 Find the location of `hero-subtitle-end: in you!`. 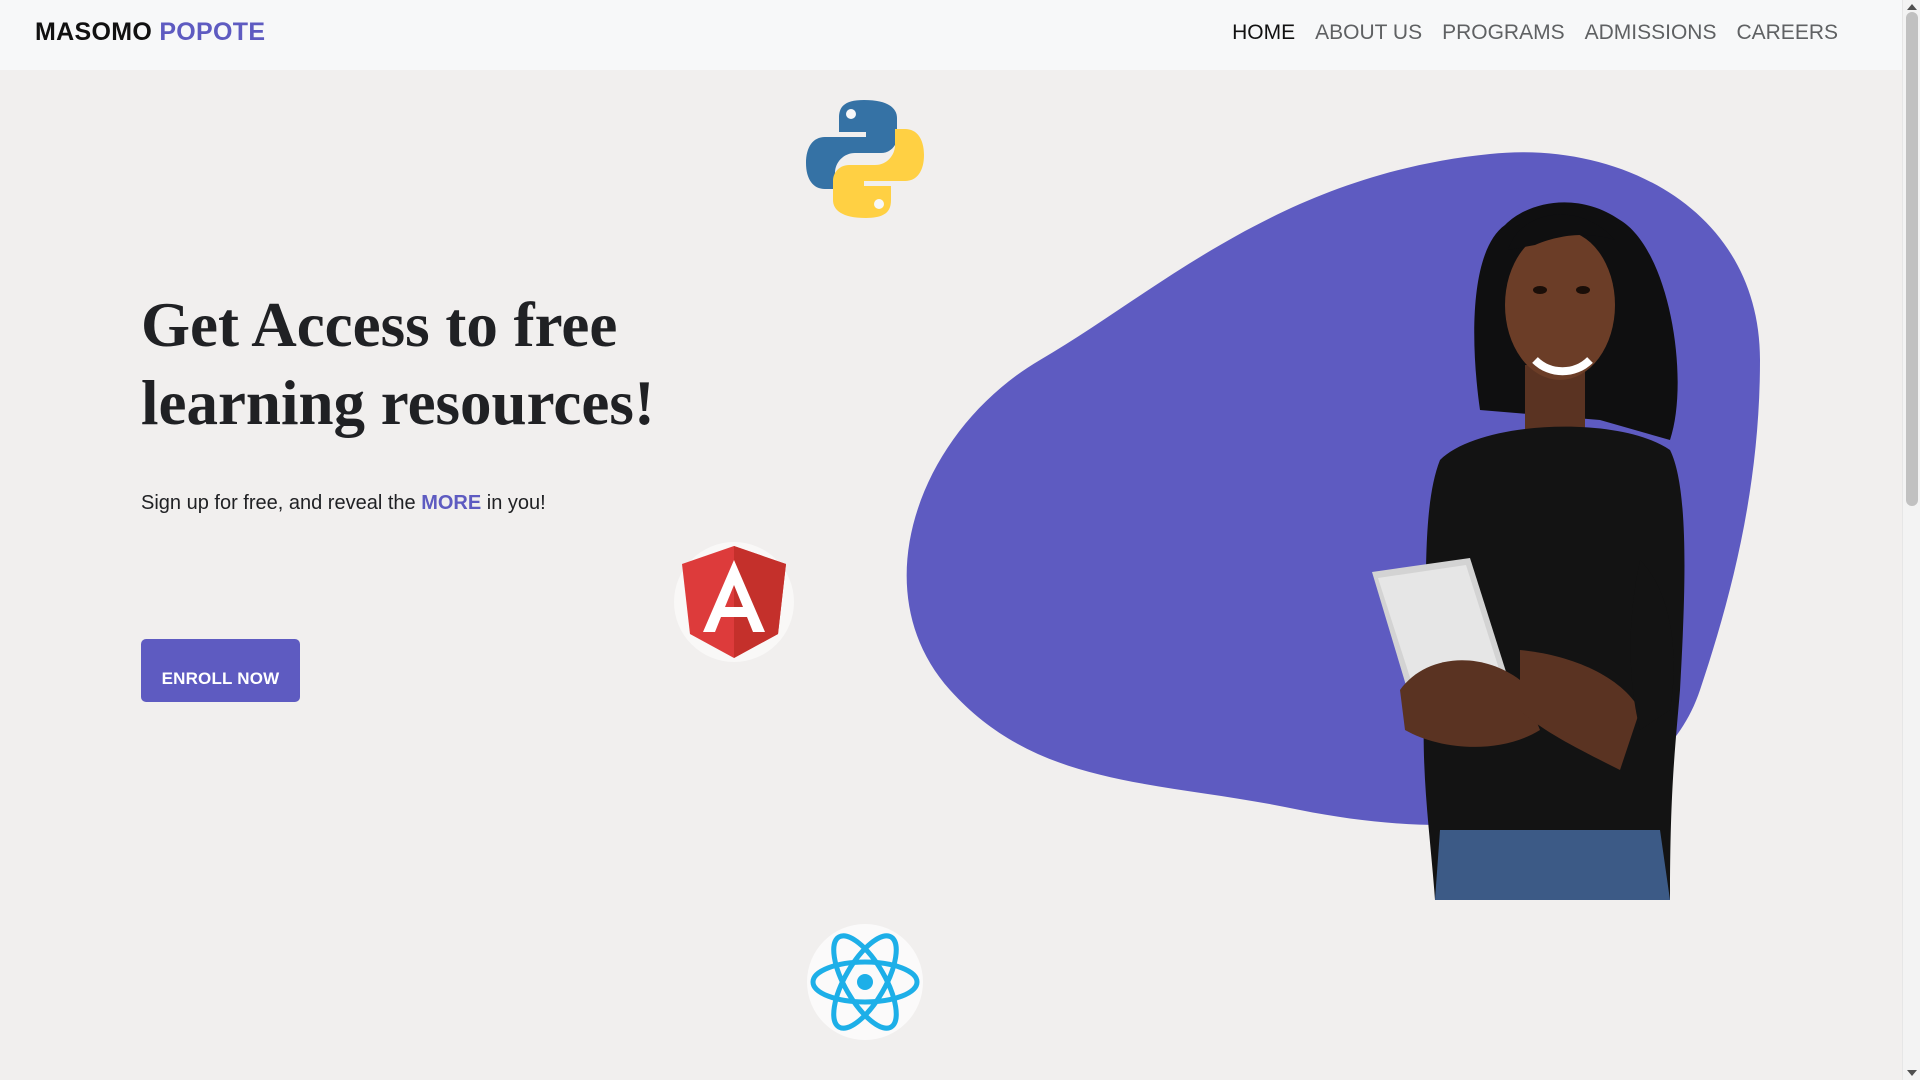

hero-subtitle-end: in you! is located at coordinates (513, 503).